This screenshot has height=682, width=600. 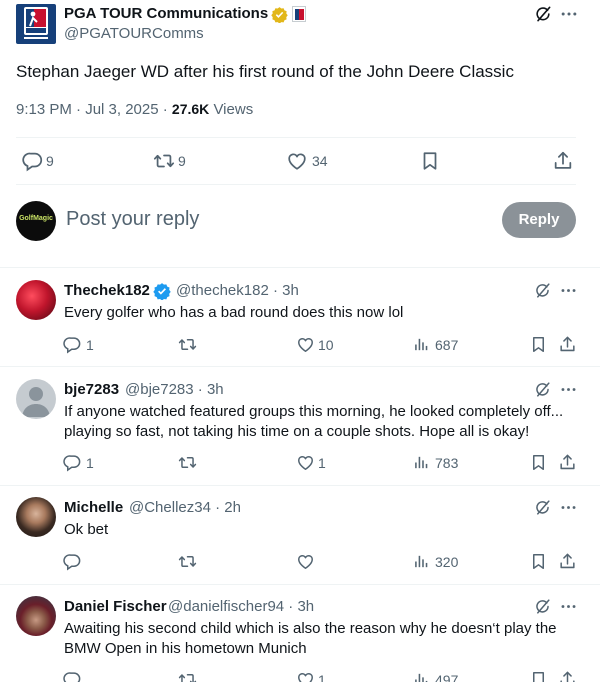 I want to click on verified-icon, so click(x=162, y=291).